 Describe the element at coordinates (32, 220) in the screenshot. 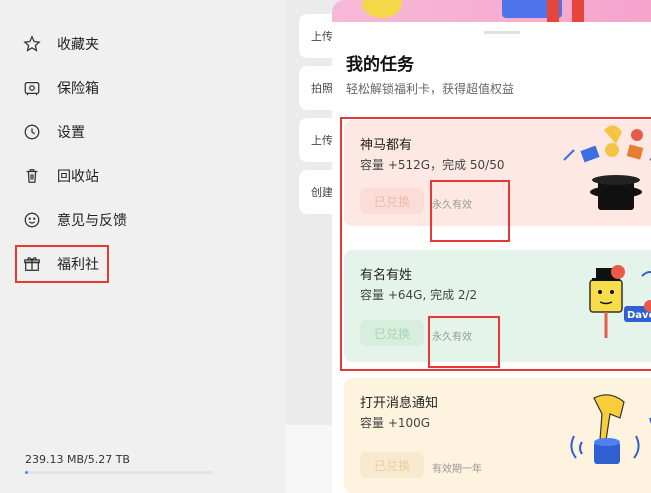

I see `smile-icon` at that location.